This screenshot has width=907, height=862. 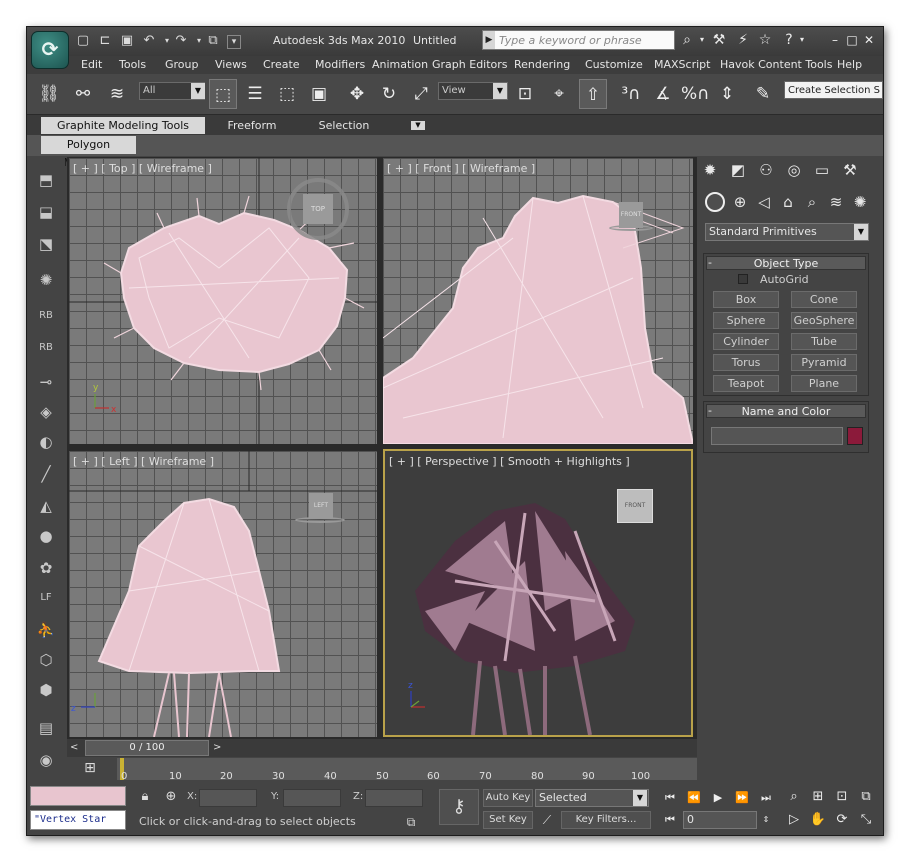 I want to click on sphere-button: Sphere, so click(x=746, y=320).